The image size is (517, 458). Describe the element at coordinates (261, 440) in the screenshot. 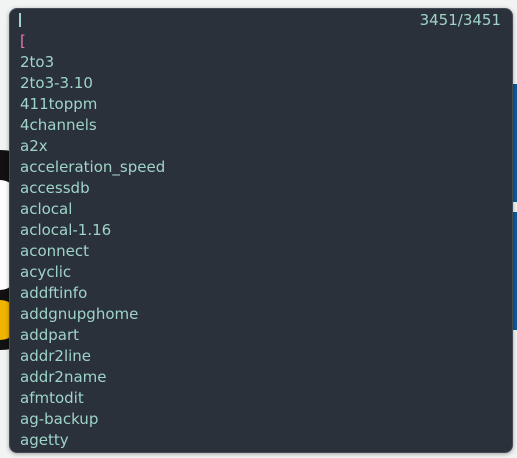

I see `list-item: agetty` at that location.